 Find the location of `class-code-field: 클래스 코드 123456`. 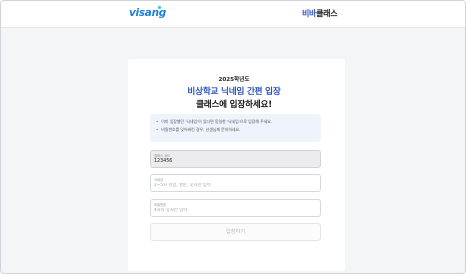

class-code-field: 클래스 코드 123456 is located at coordinates (235, 159).